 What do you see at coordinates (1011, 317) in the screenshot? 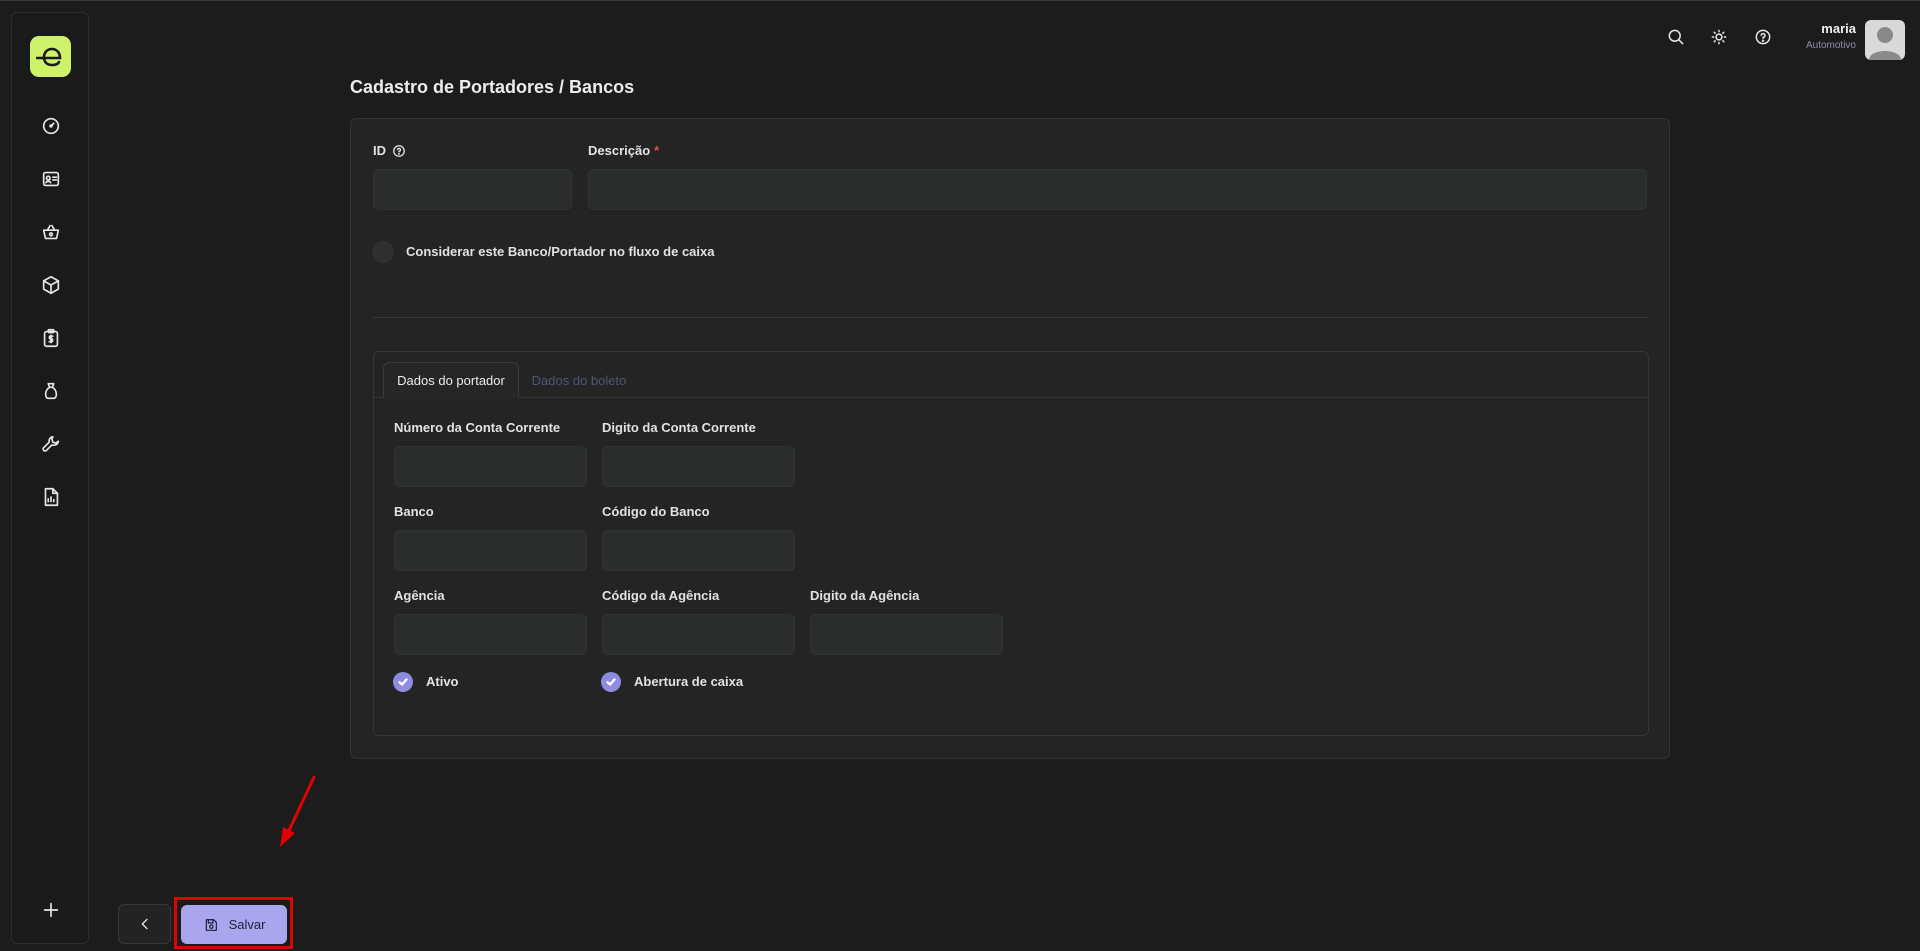
I see `section-divider` at bounding box center [1011, 317].